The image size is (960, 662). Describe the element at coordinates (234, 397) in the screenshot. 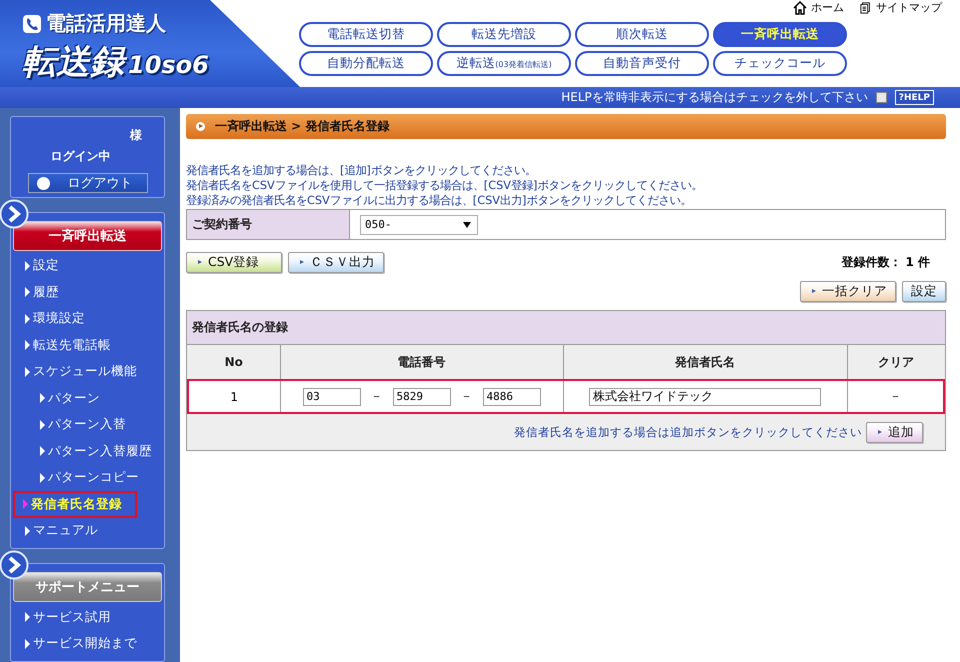

I see `table-cell: 1` at that location.